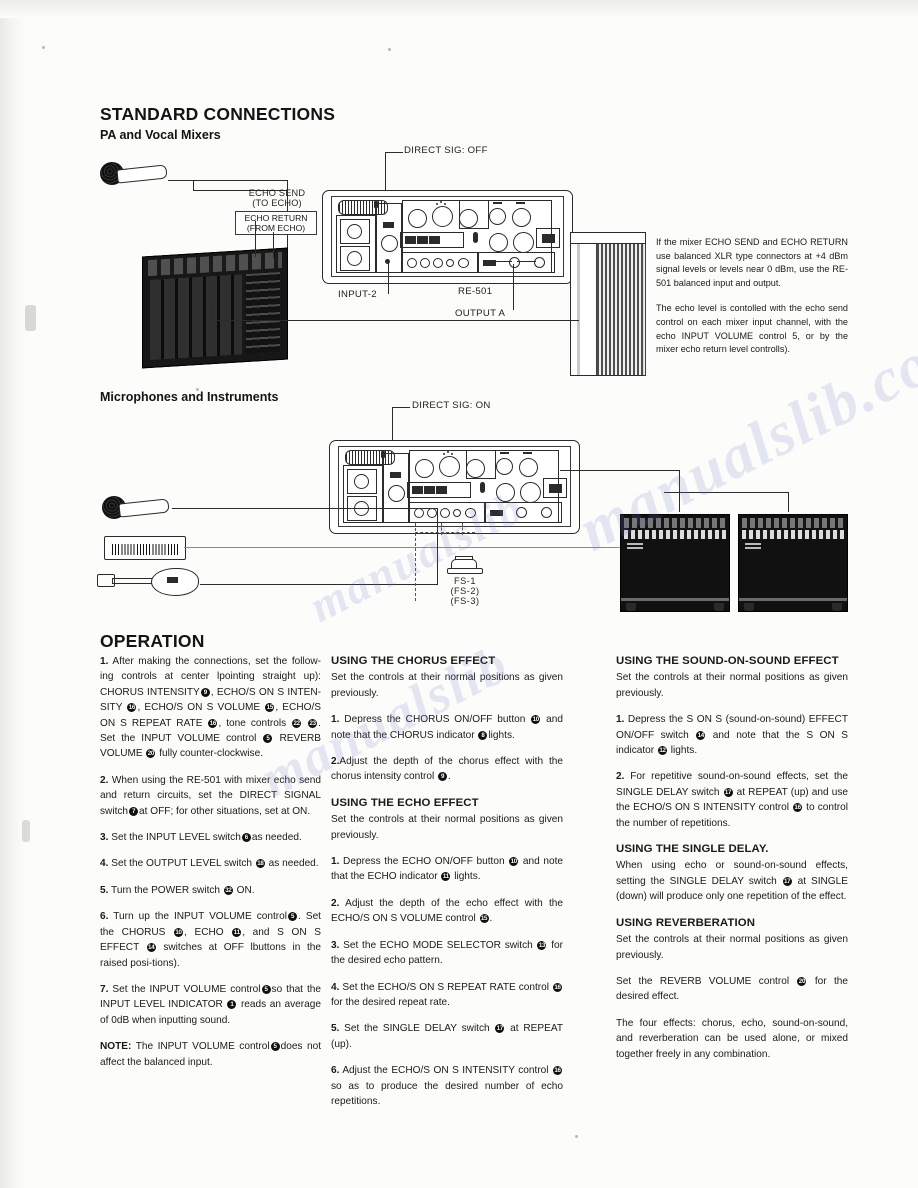 This screenshot has height=1188, width=918. Describe the element at coordinates (802, 981) in the screenshot. I see `control-number-badge: 20` at that location.